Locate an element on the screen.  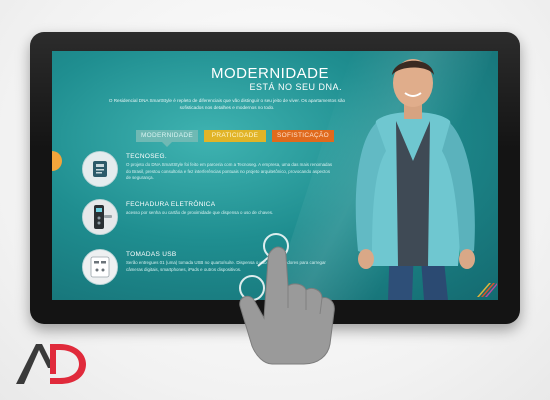
tab-sofisticacao: SOFISTICAÇÃO is located at coordinates (303, 136).